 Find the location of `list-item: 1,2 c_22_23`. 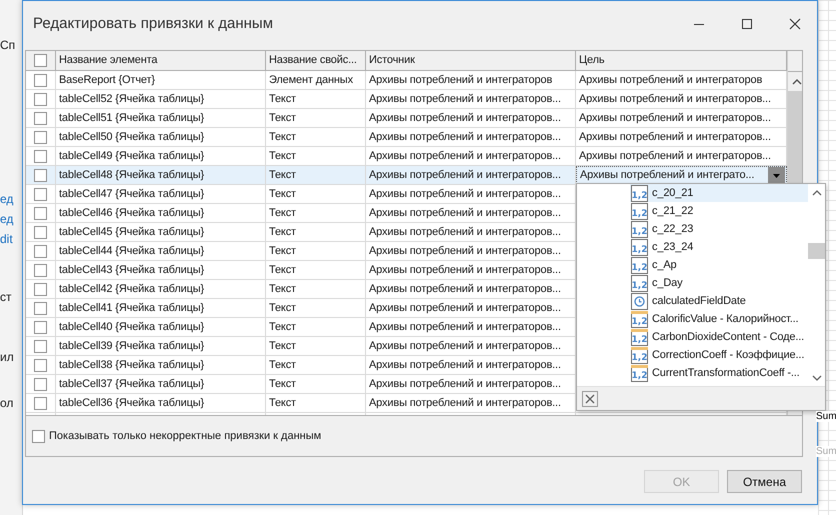

list-item: 1,2 c_22_23 is located at coordinates (719, 229).